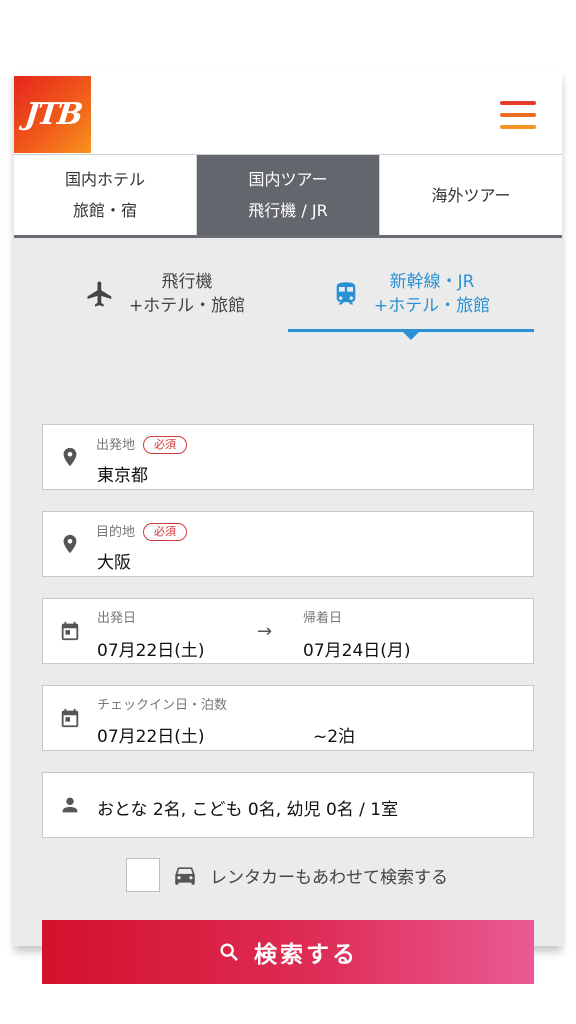 Image resolution: width=576 pixels, height=1024 pixels. Describe the element at coordinates (185, 876) in the screenshot. I see `car-icon` at that location.